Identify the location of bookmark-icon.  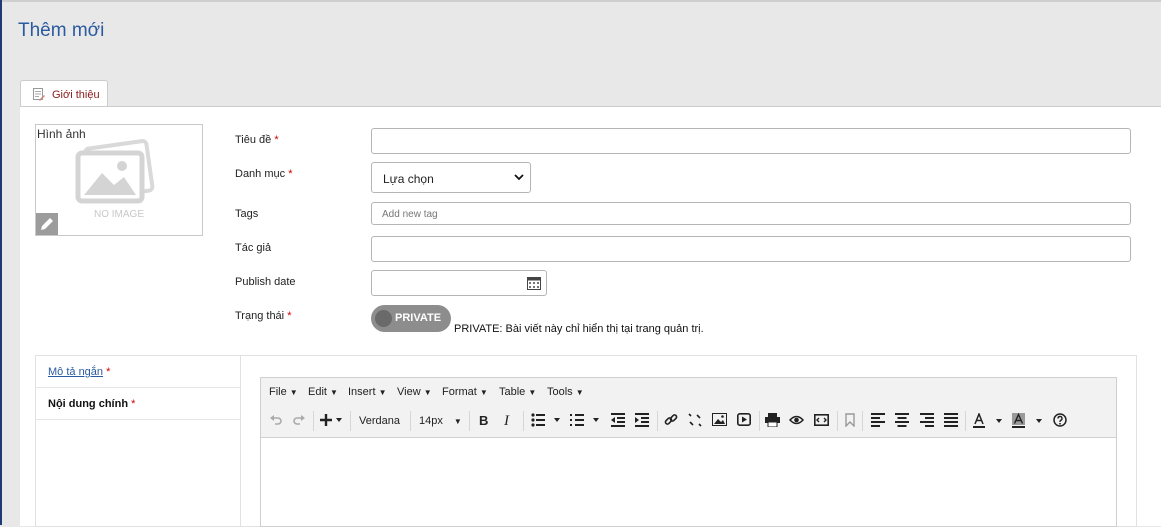
(850, 420).